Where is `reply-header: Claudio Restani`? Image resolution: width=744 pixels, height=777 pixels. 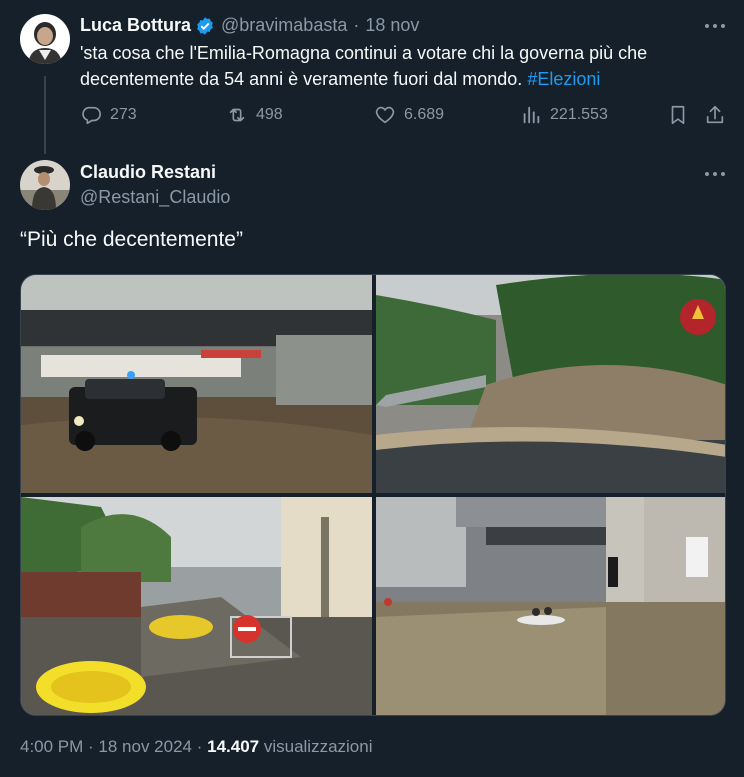 reply-header: Claudio Restani is located at coordinates (148, 172).